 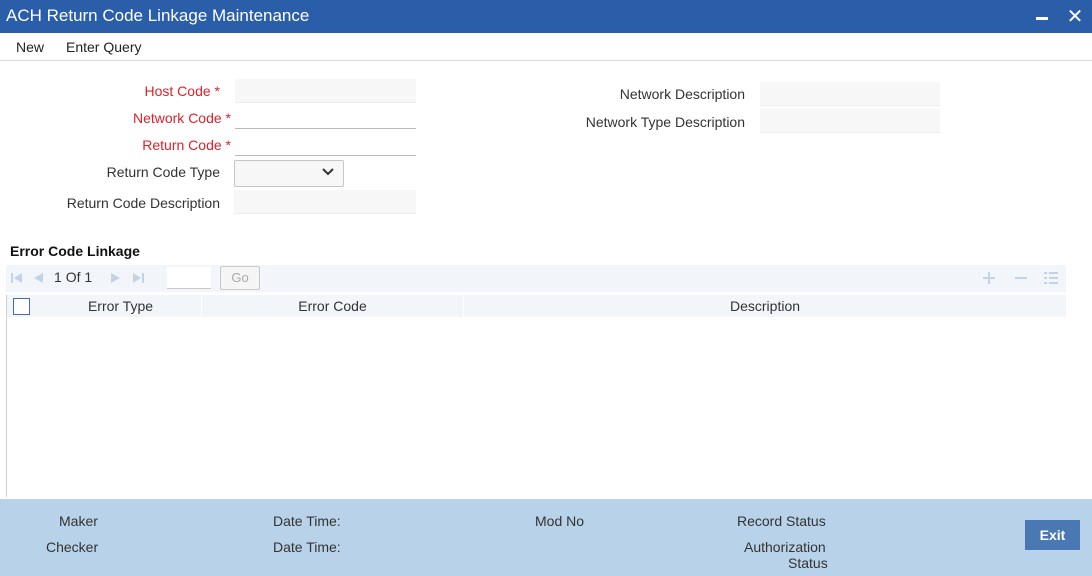 I want to click on host-code-input, so click(x=325, y=91).